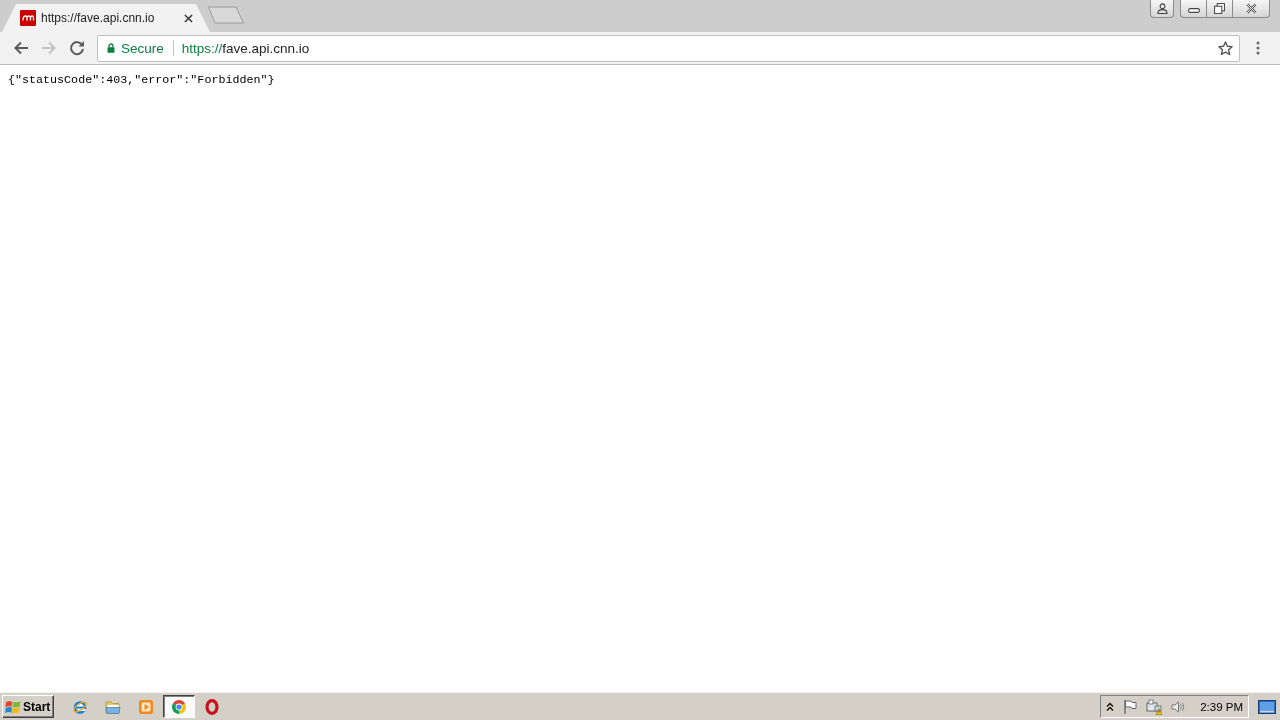  I want to click on star-icon, so click(1225, 48).